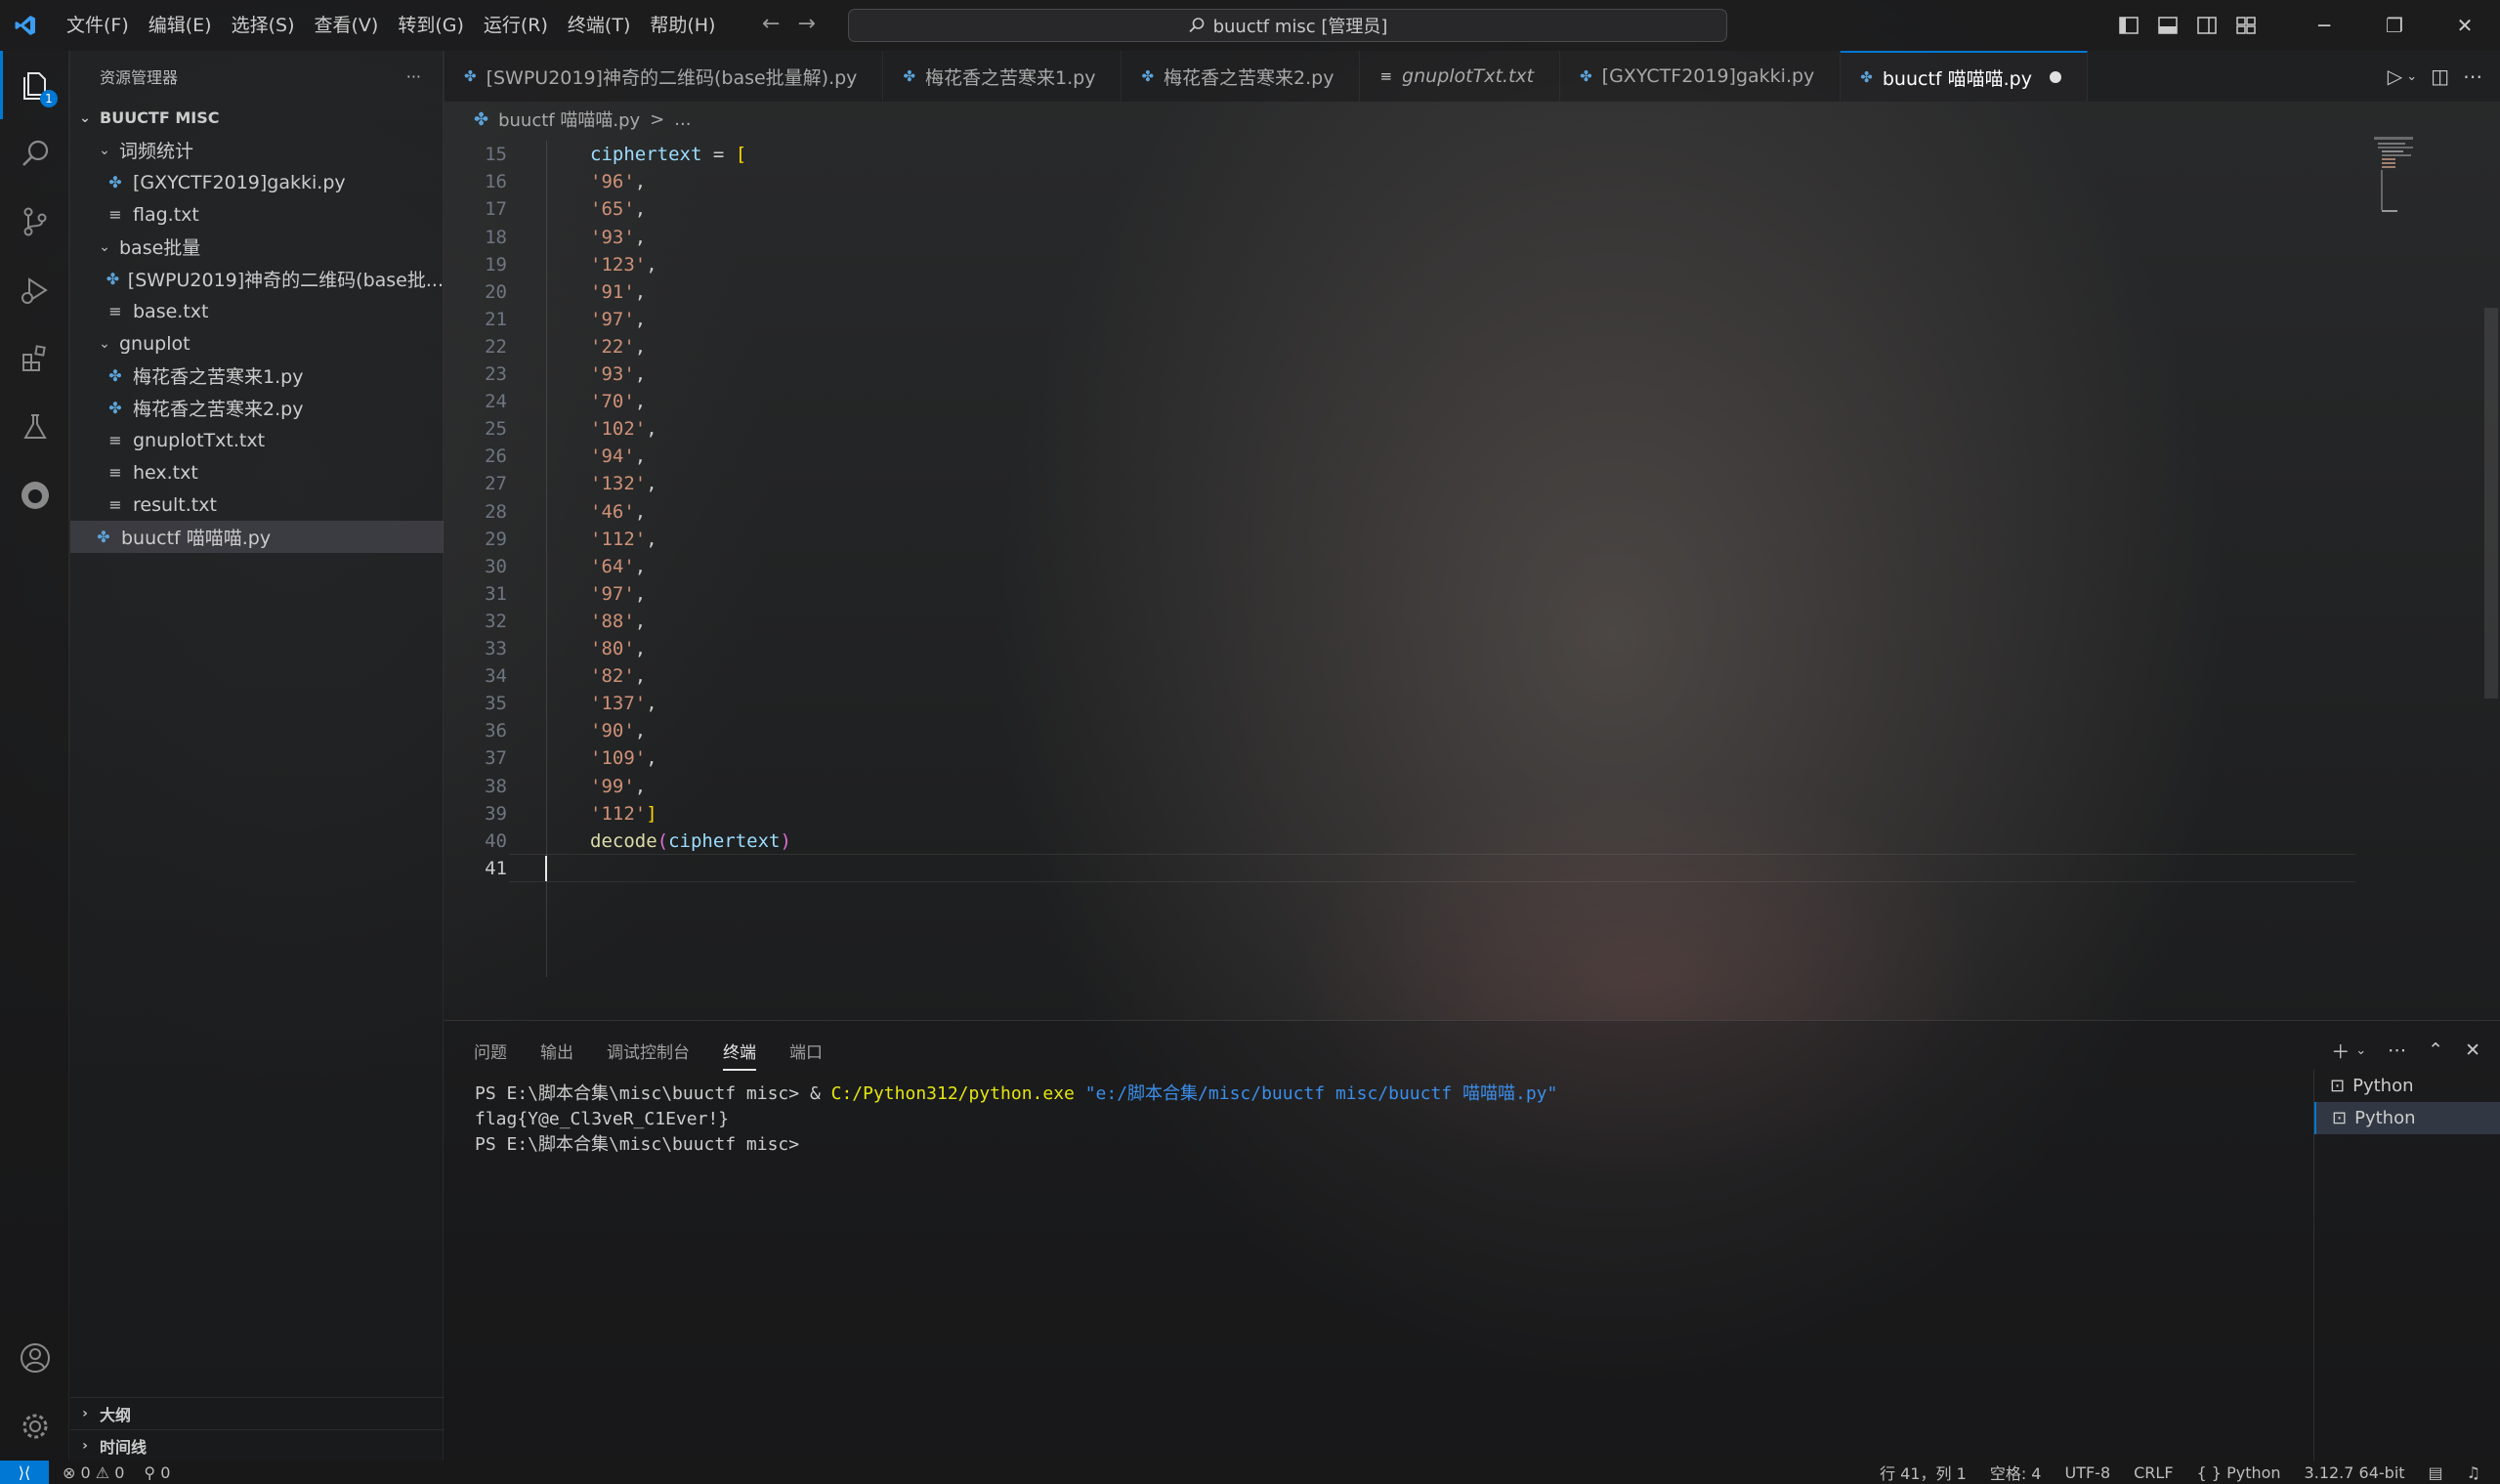 This screenshot has width=2500, height=1484. What do you see at coordinates (34, 358) in the screenshot?
I see `extensions-activity-icon` at bounding box center [34, 358].